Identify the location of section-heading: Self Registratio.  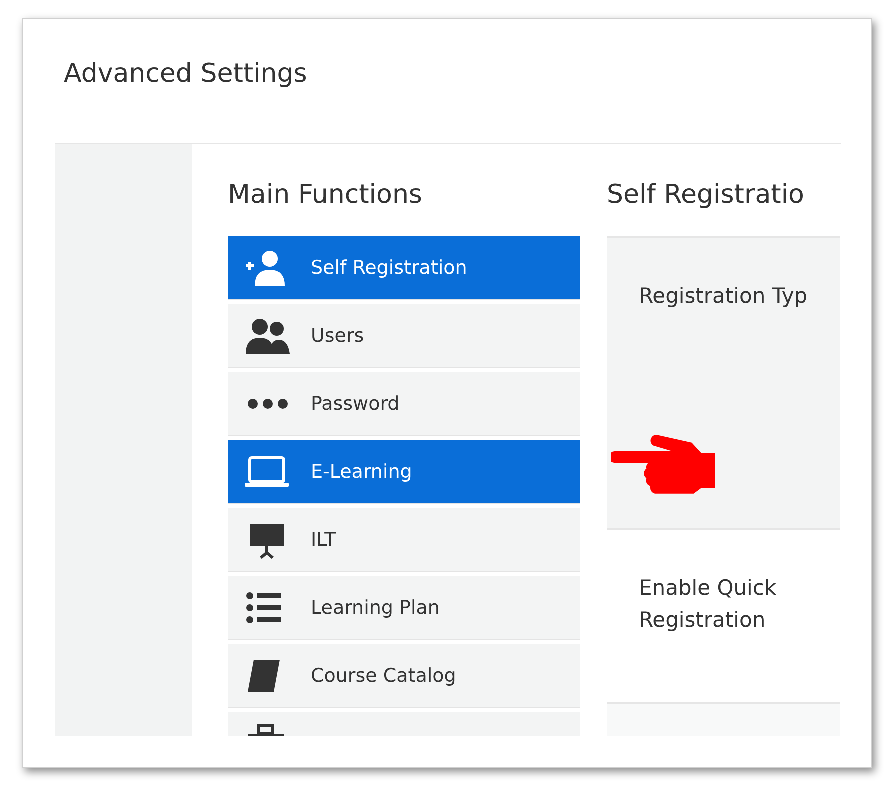
(706, 195).